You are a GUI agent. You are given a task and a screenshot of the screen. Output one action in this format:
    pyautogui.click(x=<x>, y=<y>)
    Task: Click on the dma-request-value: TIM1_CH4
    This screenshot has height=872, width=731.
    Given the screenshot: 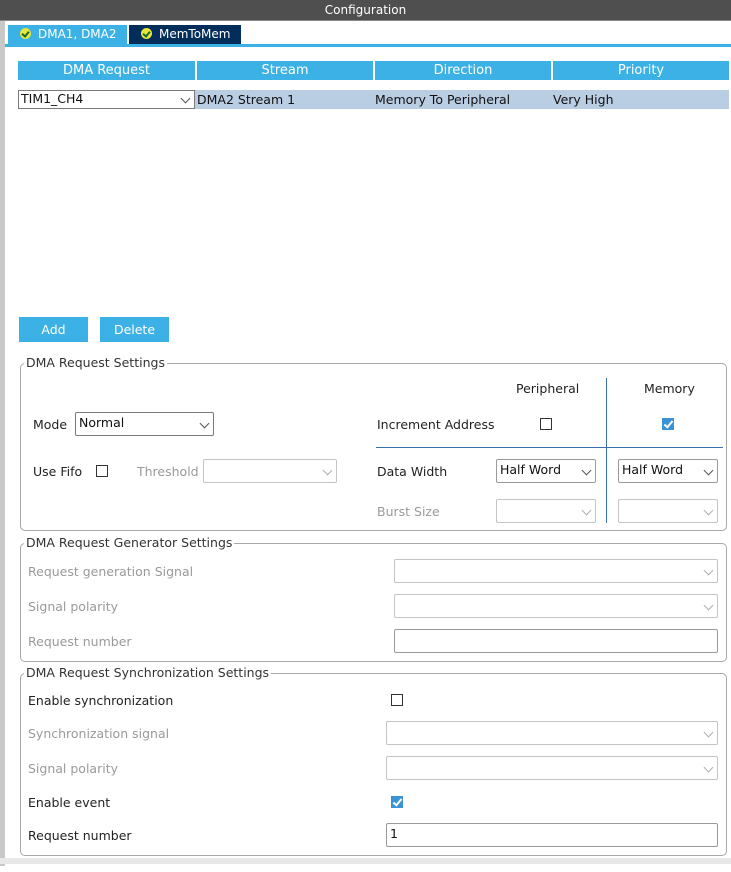 What is the action you would take?
    pyautogui.click(x=52, y=98)
    